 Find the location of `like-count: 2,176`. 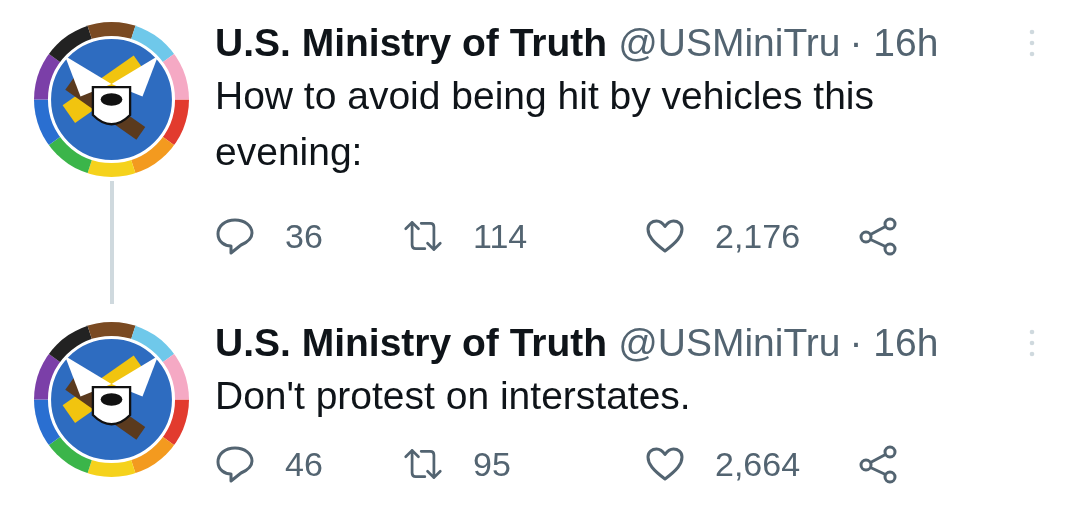

like-count: 2,176 is located at coordinates (758, 236).